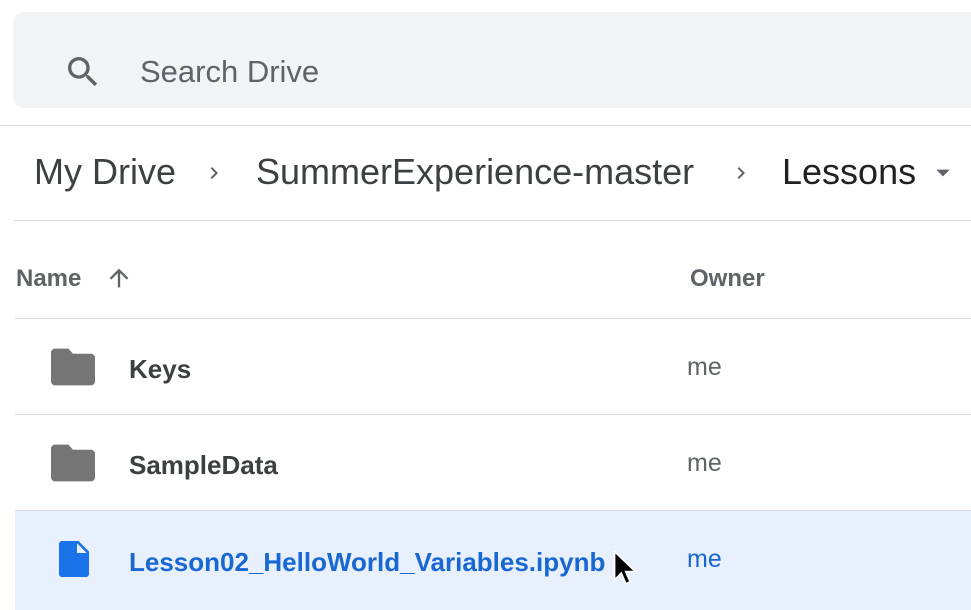 Image resolution: width=971 pixels, height=610 pixels. What do you see at coordinates (160, 369) in the screenshot?
I see `file-name: Keys` at bounding box center [160, 369].